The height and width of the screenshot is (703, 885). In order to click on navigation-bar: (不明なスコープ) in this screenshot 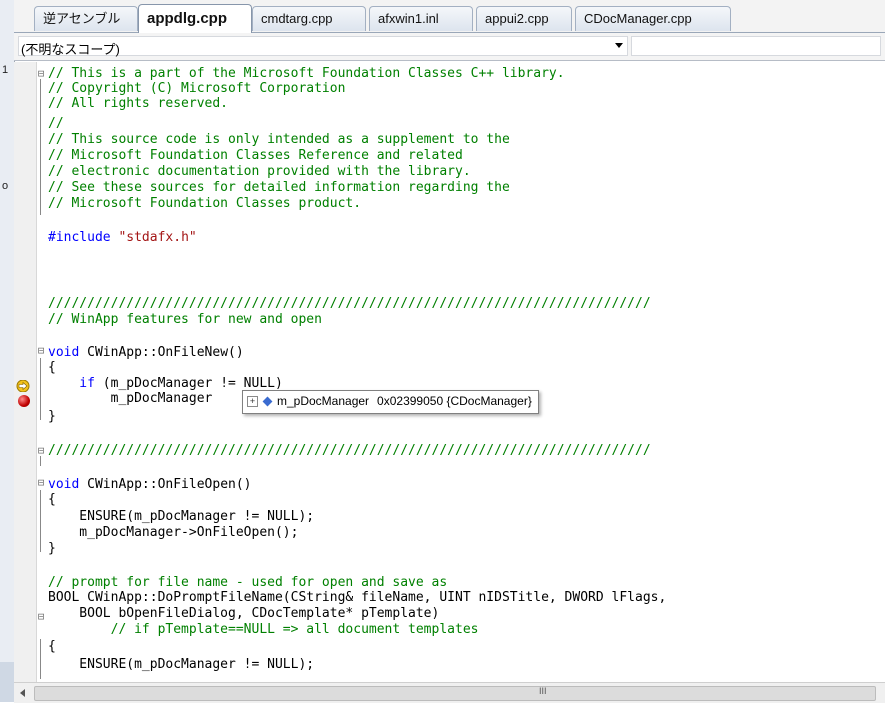, I will do `click(449, 47)`.